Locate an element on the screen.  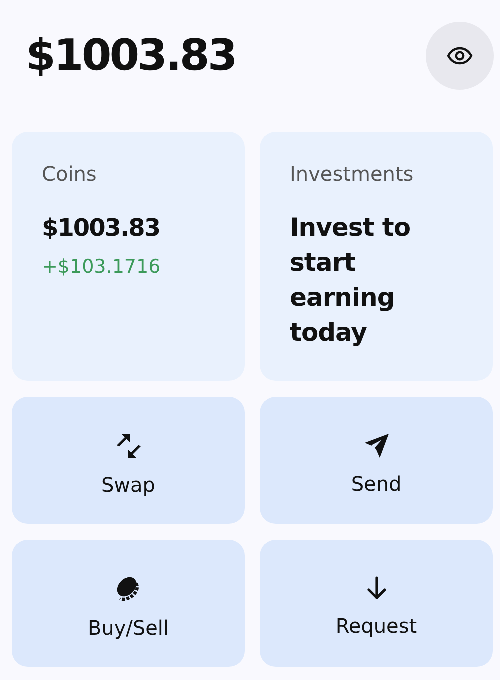
send-button: Send is located at coordinates (376, 460).